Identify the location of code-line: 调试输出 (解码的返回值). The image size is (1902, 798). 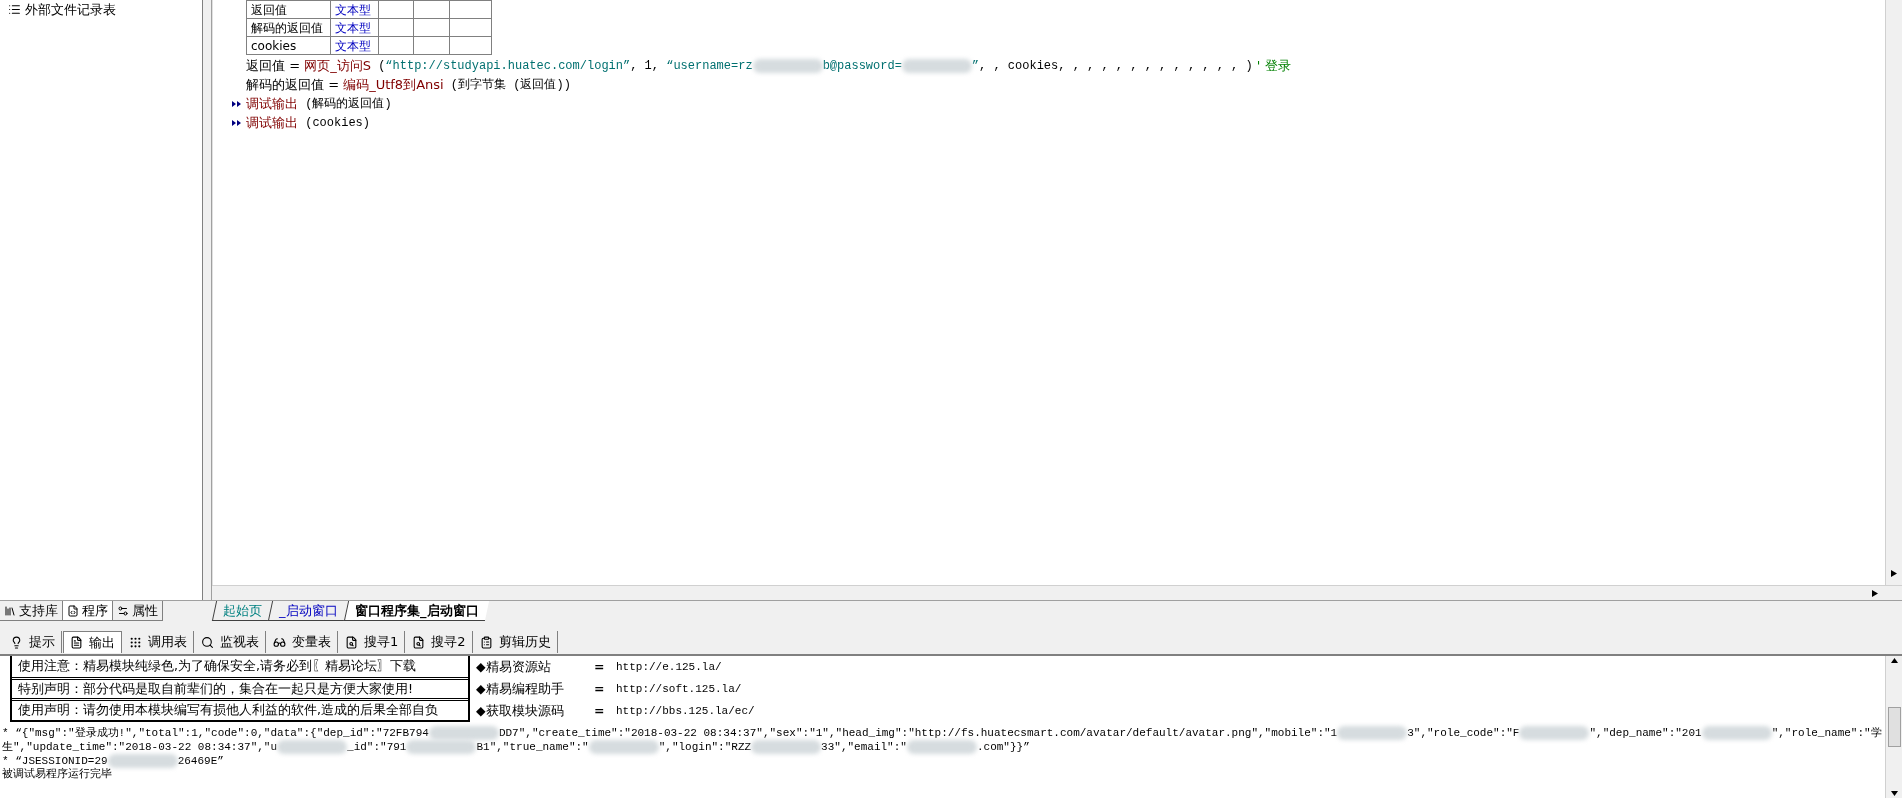
(319, 103).